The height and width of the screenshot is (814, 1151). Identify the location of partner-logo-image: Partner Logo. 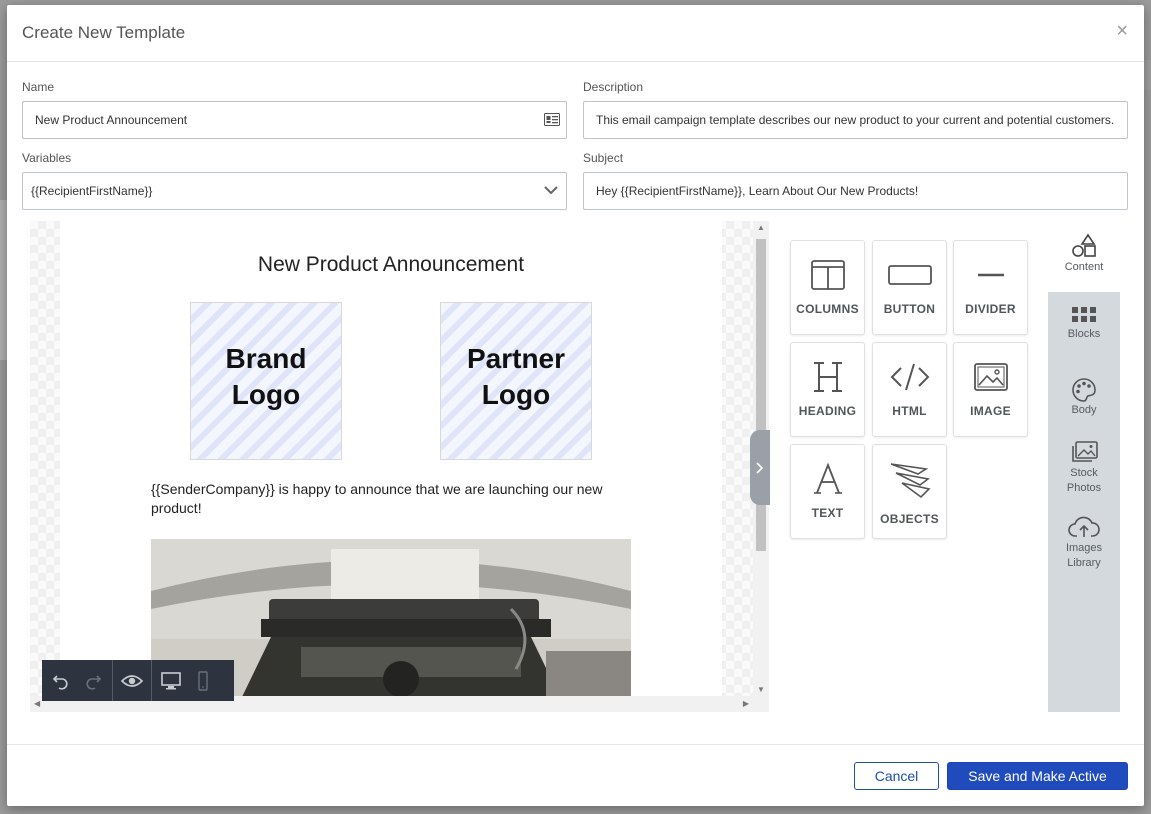
(516, 381).